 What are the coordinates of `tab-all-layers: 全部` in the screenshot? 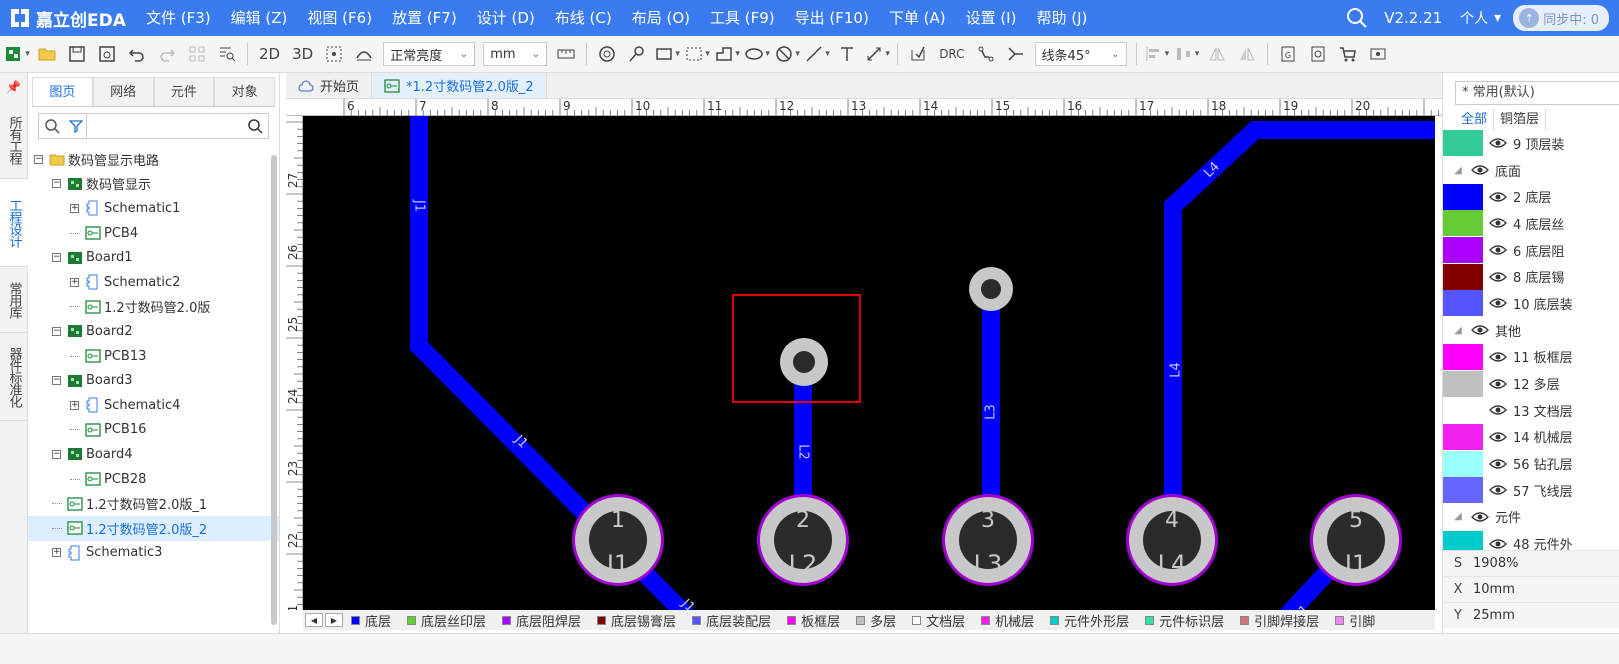 It's located at (1475, 120).